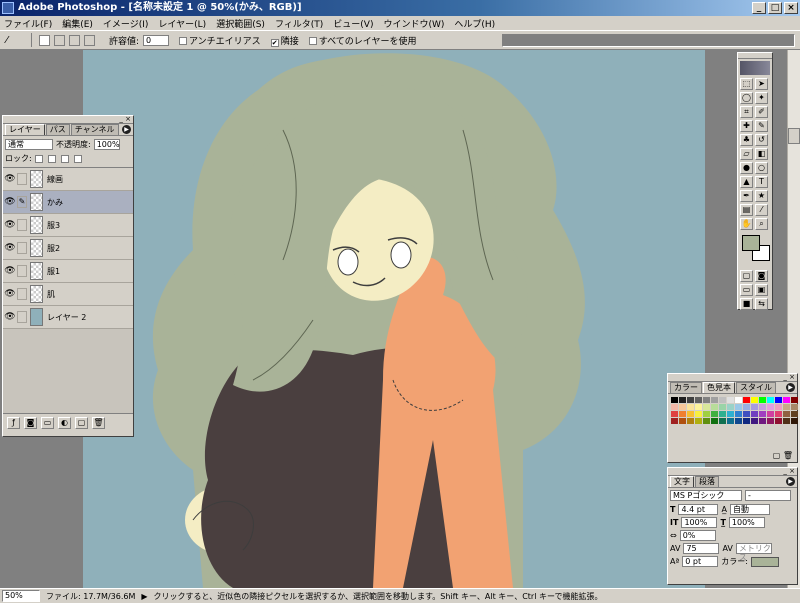 The height and width of the screenshot is (603, 800). What do you see at coordinates (732, 378) in the screenshot?
I see `swatches-panel-header: _ ×` at bounding box center [732, 378].